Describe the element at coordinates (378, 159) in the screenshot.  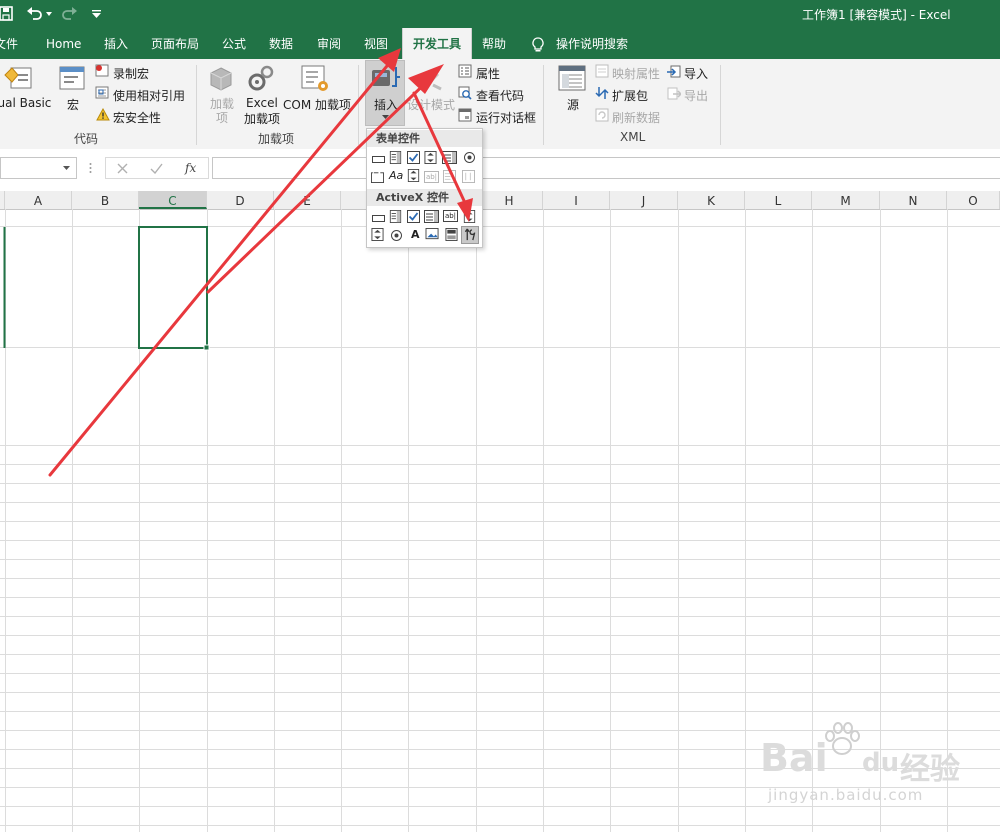
I see `button-form-control-icon` at that location.